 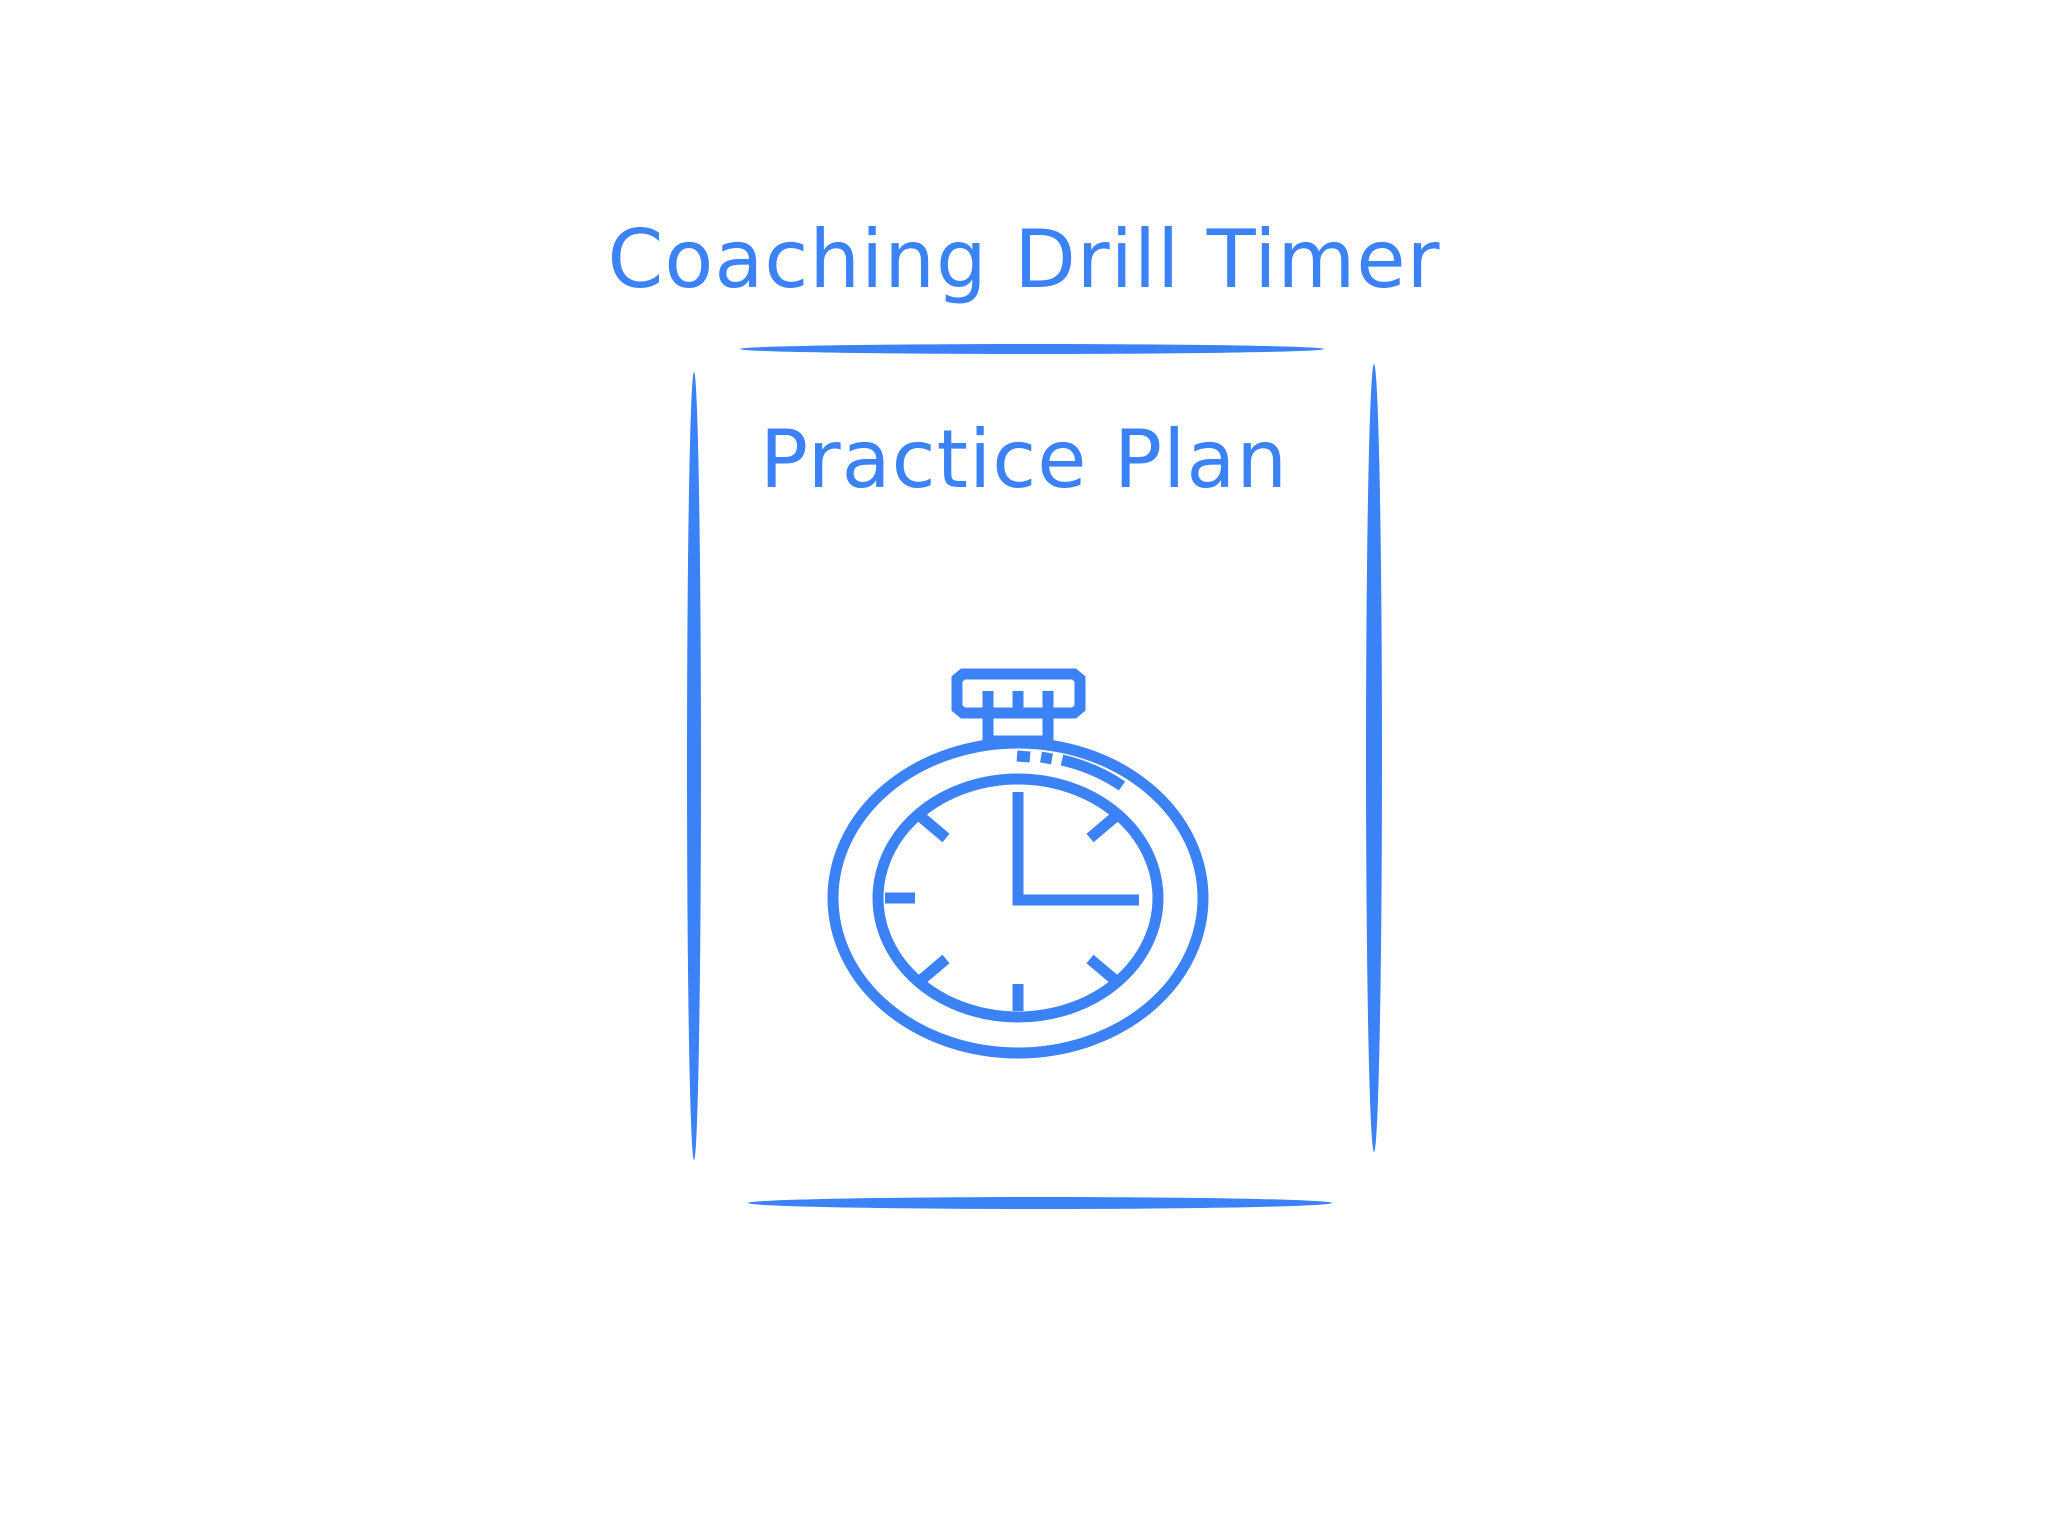 What do you see at coordinates (1024, 459) in the screenshot?
I see `card-title: Practice Plan` at bounding box center [1024, 459].